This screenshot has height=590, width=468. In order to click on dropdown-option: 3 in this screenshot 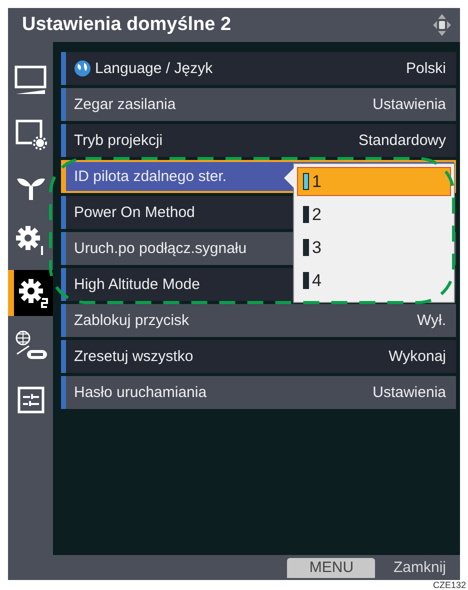, I will do `click(374, 247)`.